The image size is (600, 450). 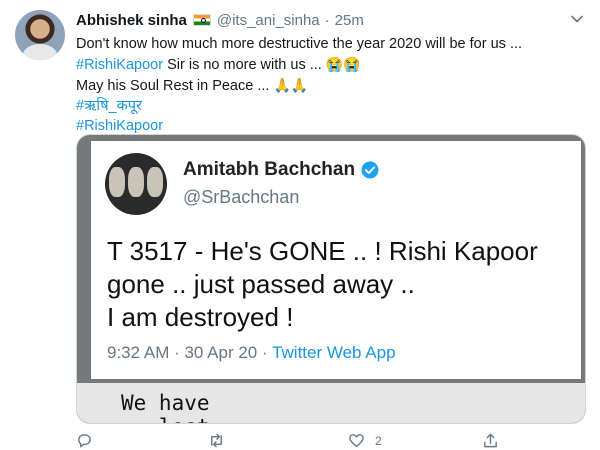 I want to click on tweet-header: Abhishek sinha @its_ani_sinha · 25m, so click(x=220, y=20).